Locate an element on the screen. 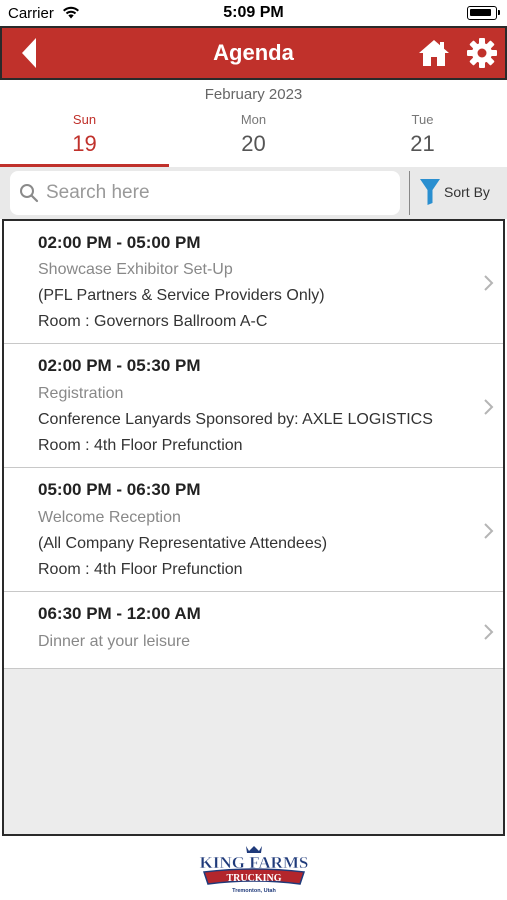 This screenshot has height=900, width=507. agenda-title: Showcase Exhibitor Set-Up is located at coordinates (135, 269).